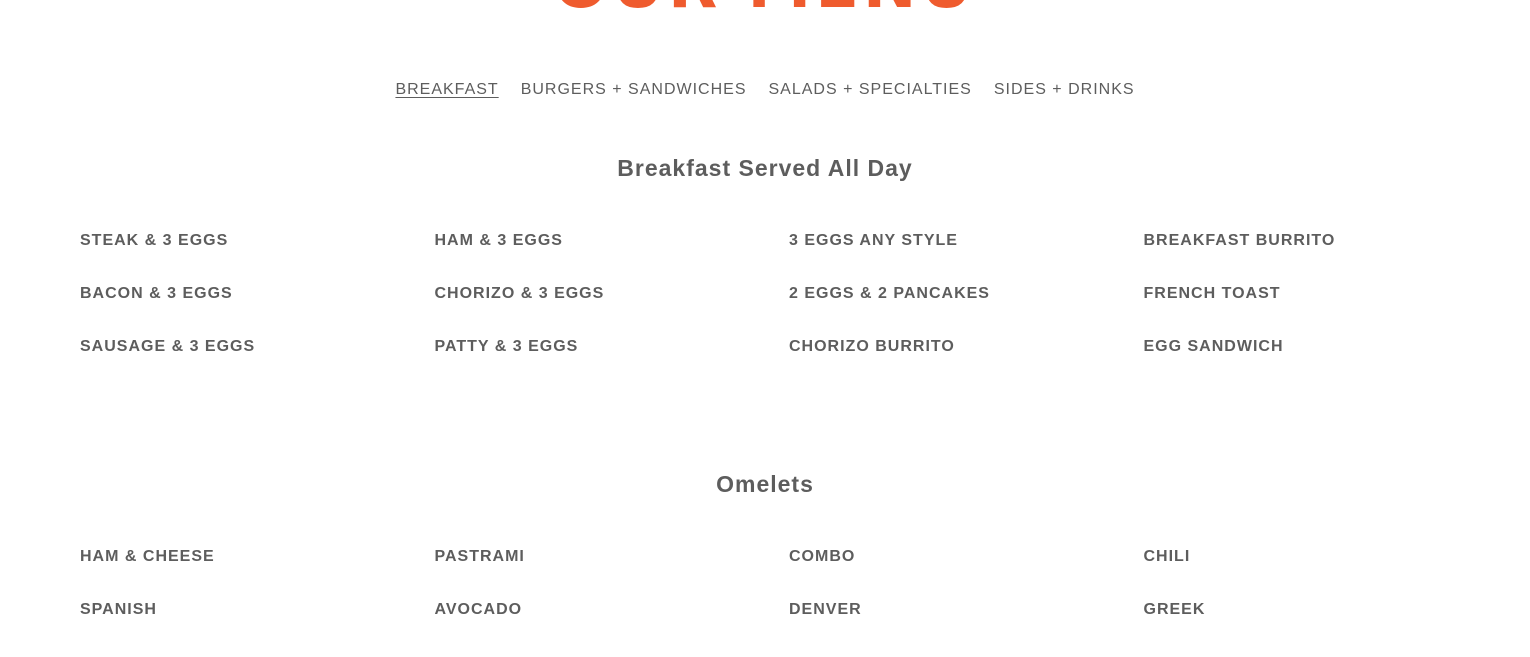 This screenshot has width=1530, height=657. Describe the element at coordinates (257, 557) in the screenshot. I see `menu-item: HAM & CHEESE` at that location.